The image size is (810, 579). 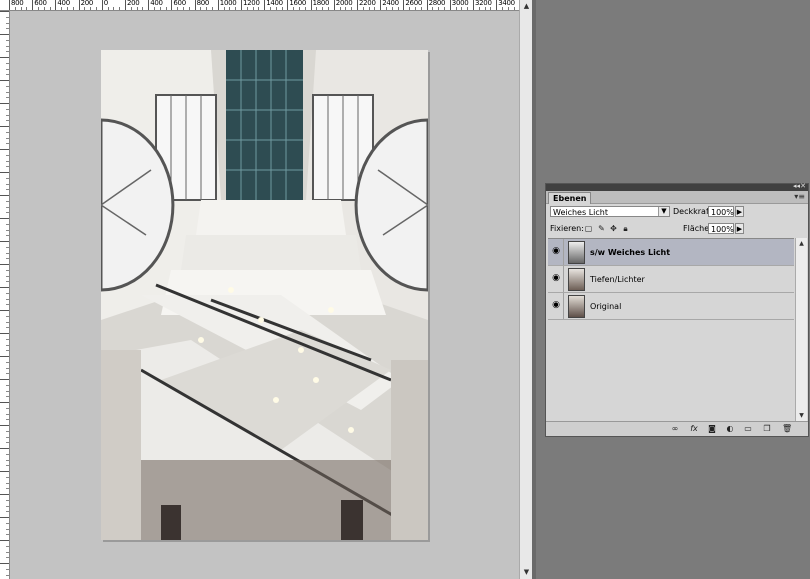 I want to click on document-scrollbar: ▲ ▼, so click(x=526, y=289).